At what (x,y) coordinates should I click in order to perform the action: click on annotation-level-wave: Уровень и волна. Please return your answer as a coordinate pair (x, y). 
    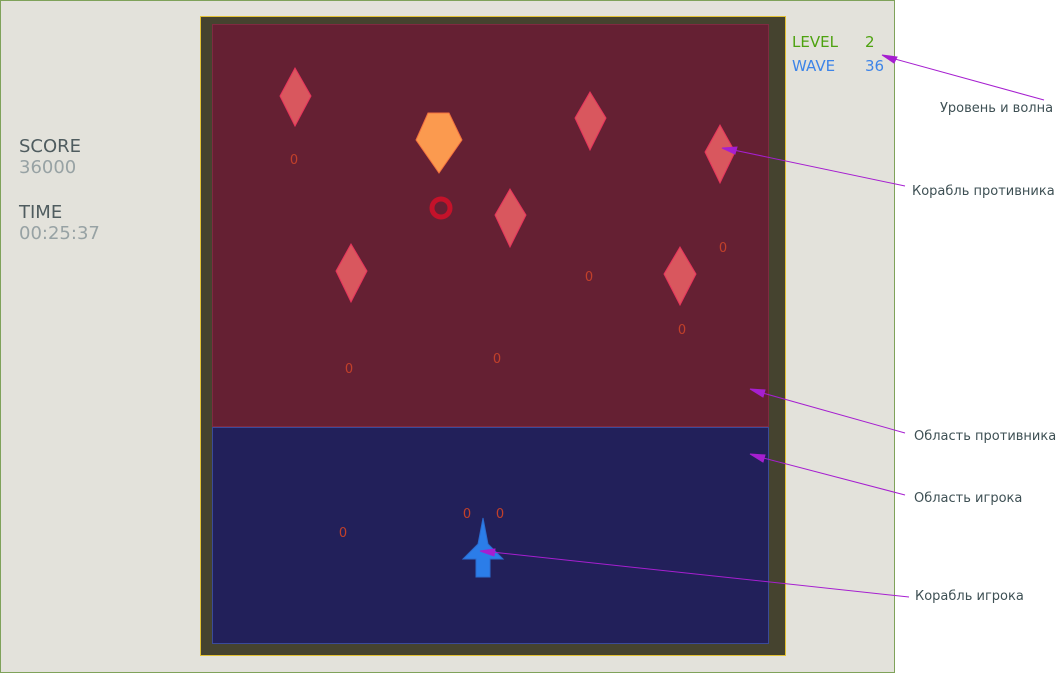
    Looking at the image, I should click on (997, 108).